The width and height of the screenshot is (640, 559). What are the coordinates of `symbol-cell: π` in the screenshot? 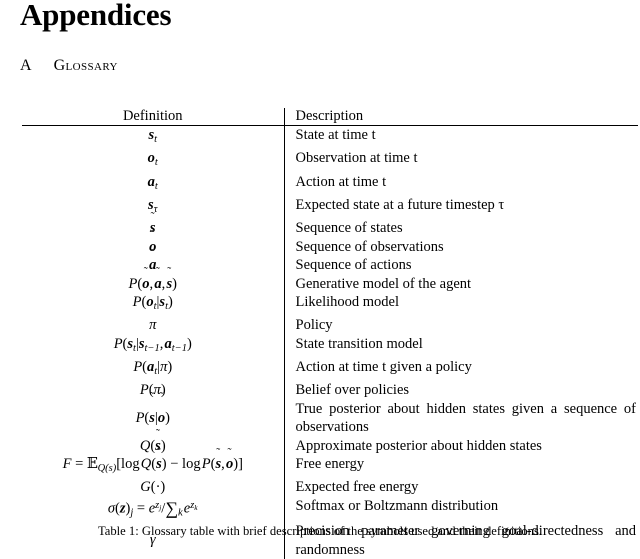 It's located at (153, 325).